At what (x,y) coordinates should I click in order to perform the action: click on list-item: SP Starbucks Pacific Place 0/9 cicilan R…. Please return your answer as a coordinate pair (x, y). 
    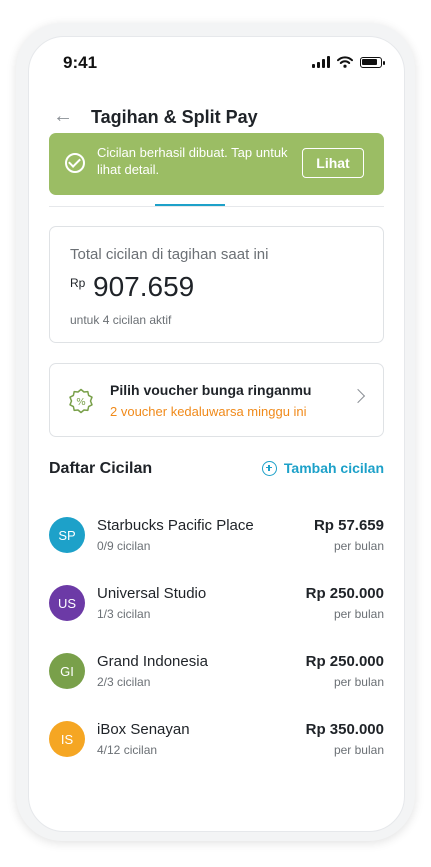
    Looking at the image, I should click on (216, 542).